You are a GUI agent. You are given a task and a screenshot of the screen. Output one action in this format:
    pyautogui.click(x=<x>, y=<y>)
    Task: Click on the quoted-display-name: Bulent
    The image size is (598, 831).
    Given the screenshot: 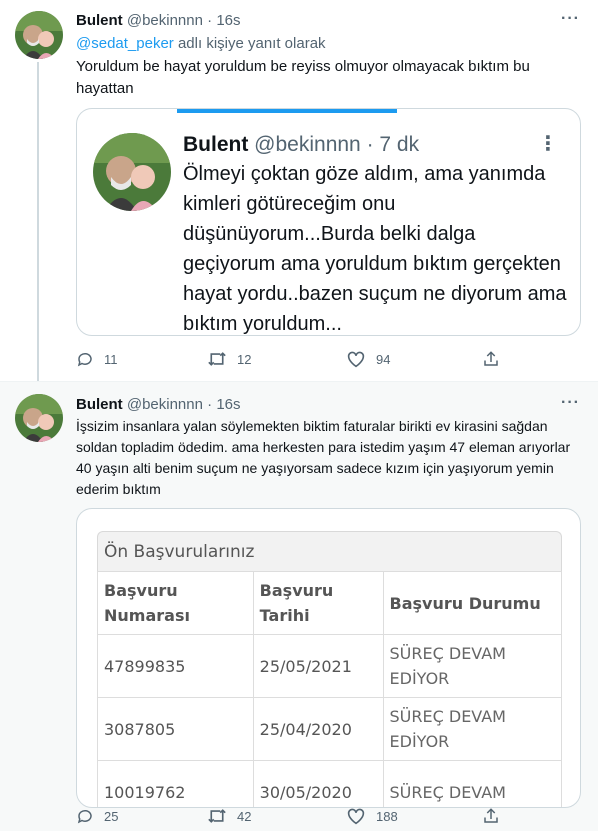 What is the action you would take?
    pyautogui.click(x=216, y=144)
    